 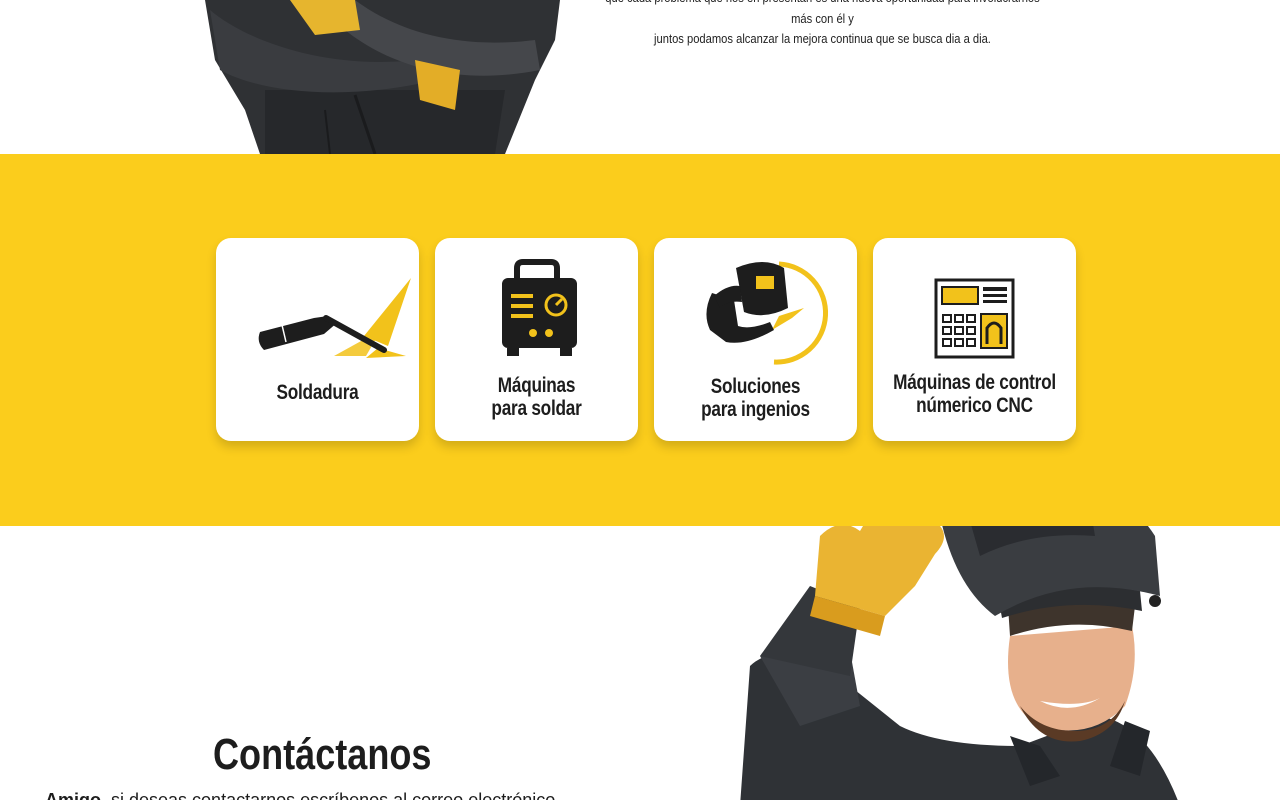 I want to click on service-card-maquinas-soldar: Máquinas para soldar, so click(x=536, y=339).